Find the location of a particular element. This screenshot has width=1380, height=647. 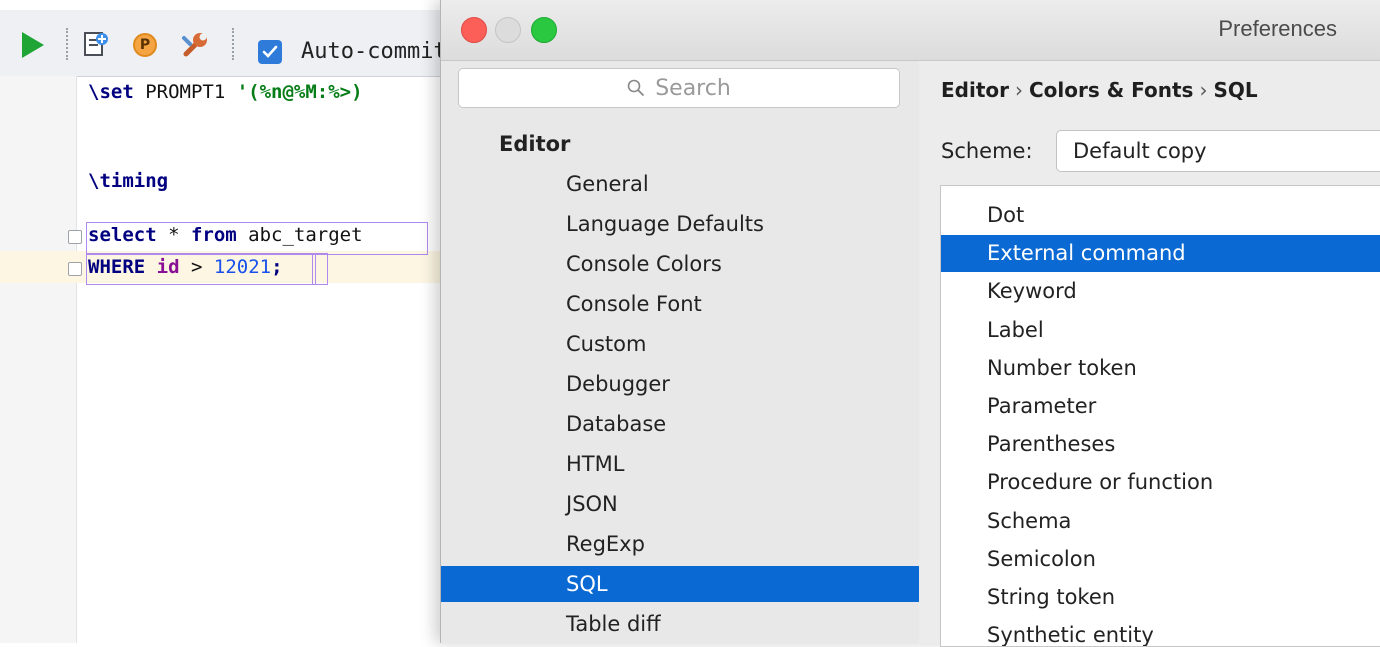

zoom-window-button is located at coordinates (544, 30).